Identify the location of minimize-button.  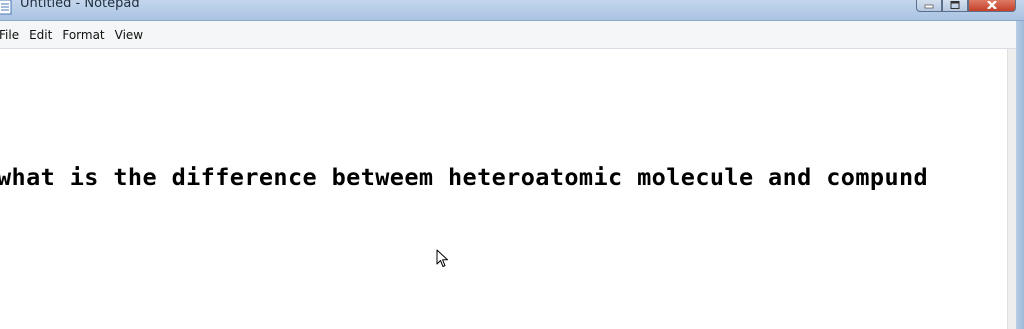
(929, 6).